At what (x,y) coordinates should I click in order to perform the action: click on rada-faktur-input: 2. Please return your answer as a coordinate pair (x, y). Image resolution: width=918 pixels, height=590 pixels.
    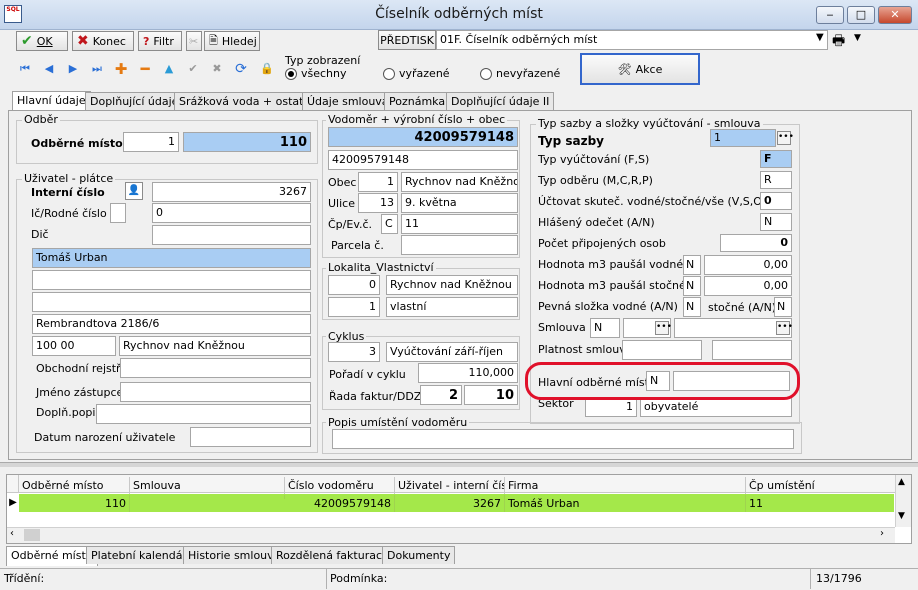
    Looking at the image, I should click on (441, 395).